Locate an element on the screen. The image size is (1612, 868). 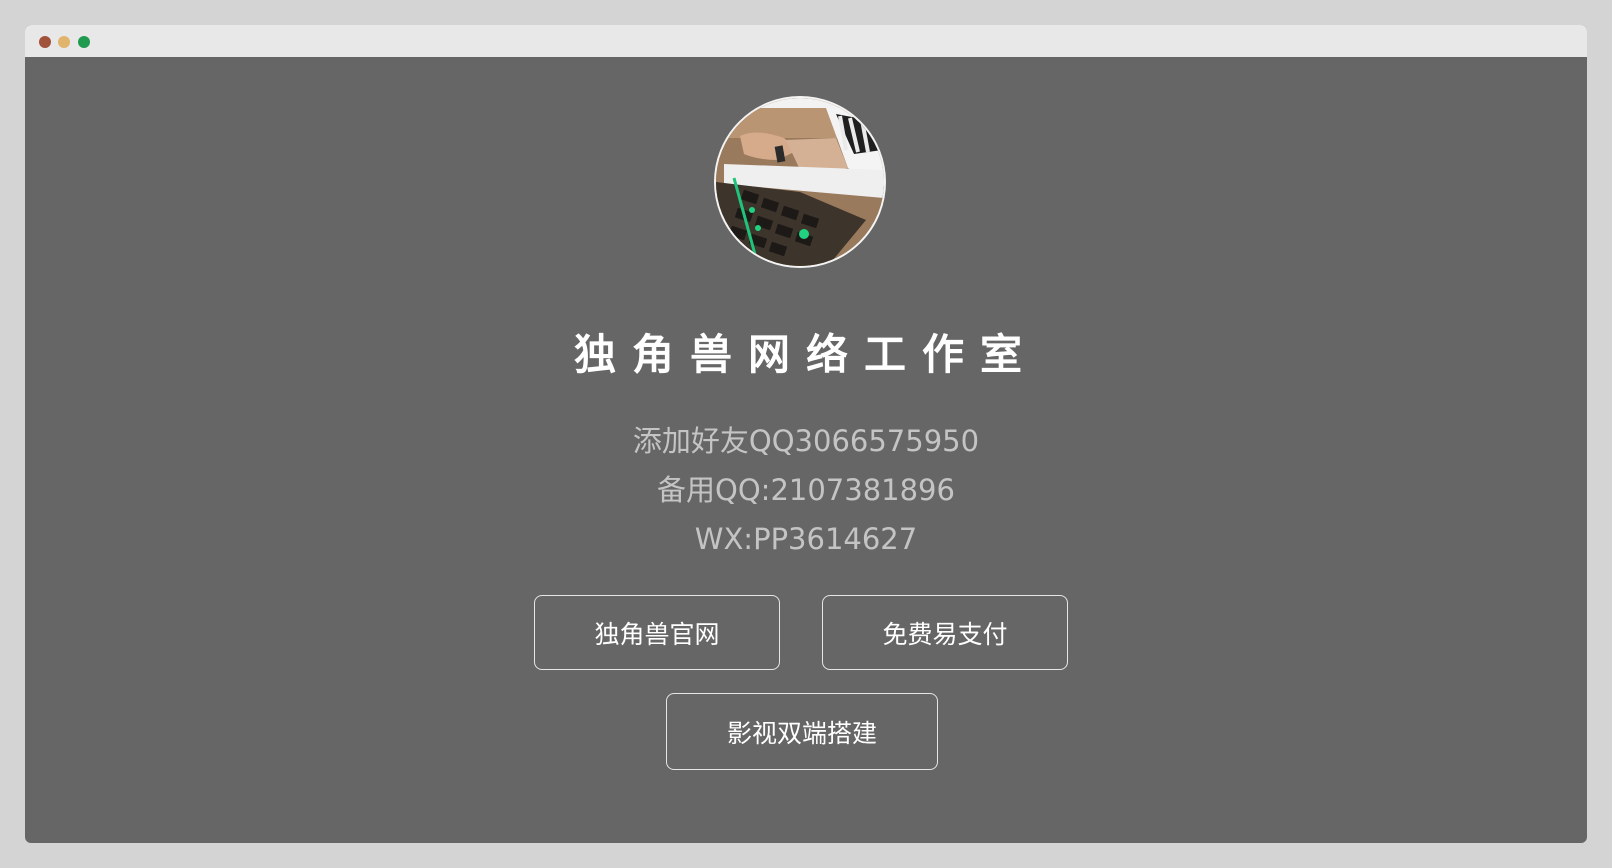
qq-contact: 添加好友QQ3066575950 is located at coordinates (806, 441).